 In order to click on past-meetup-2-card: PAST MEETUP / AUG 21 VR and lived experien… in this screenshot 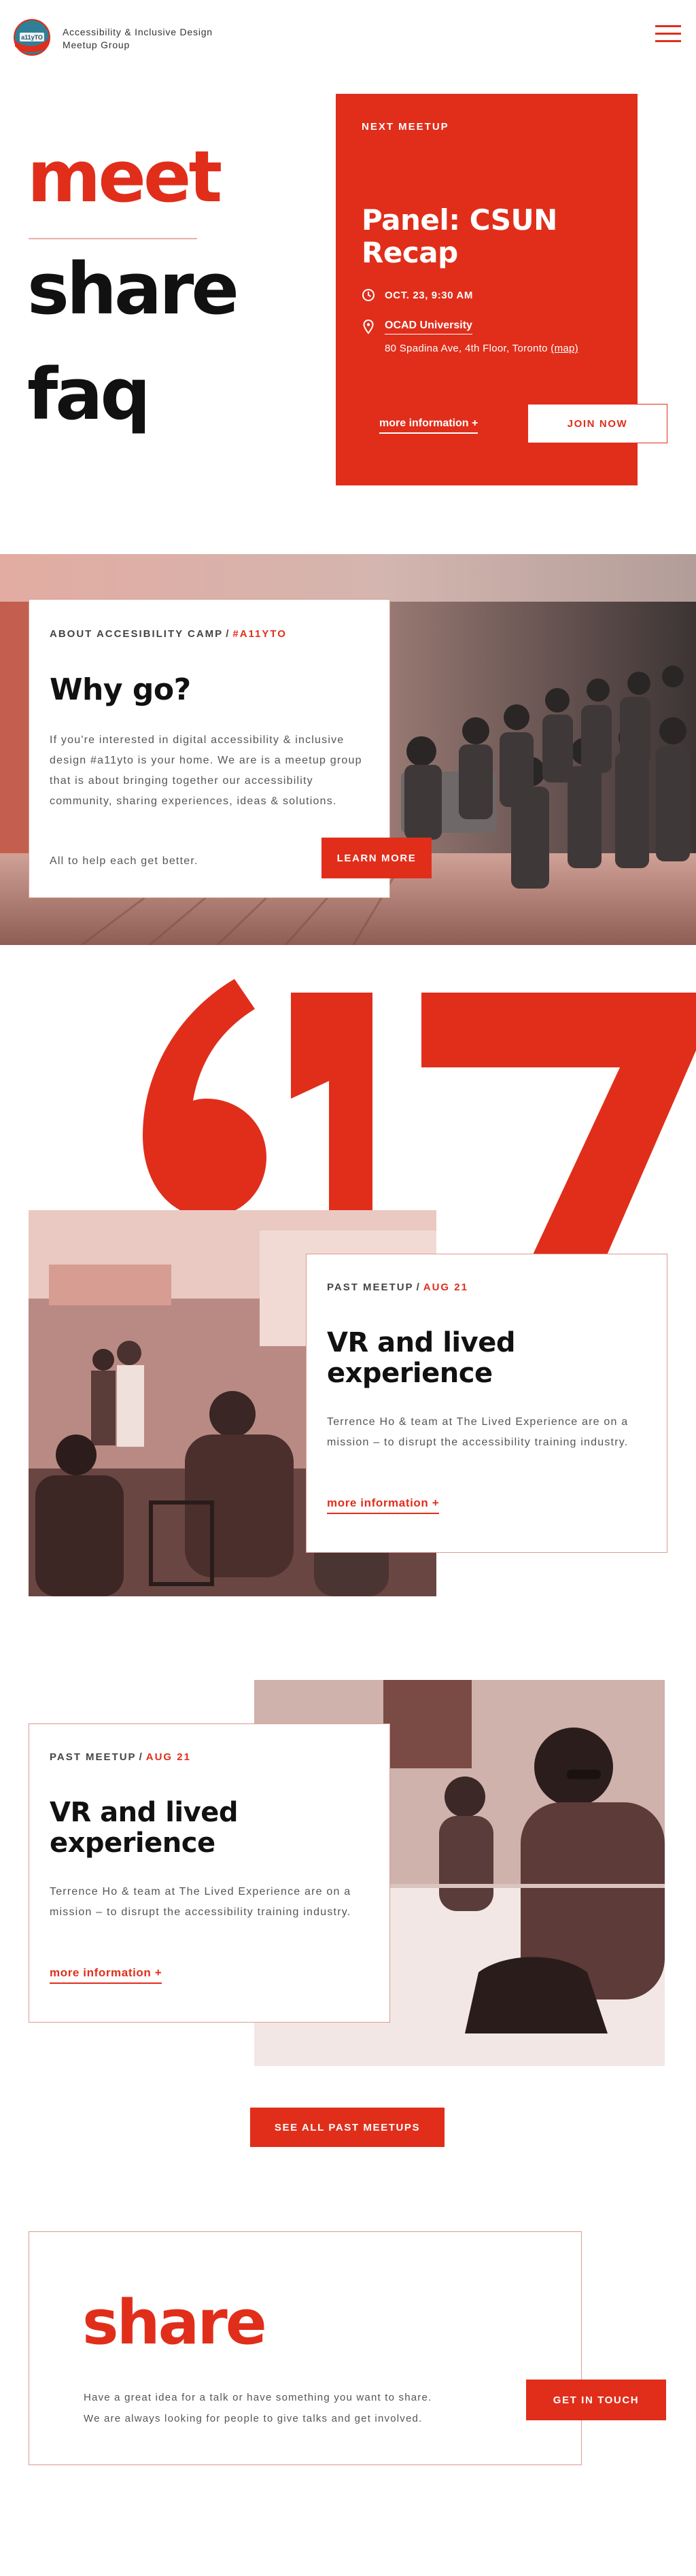, I will do `click(209, 1873)`.